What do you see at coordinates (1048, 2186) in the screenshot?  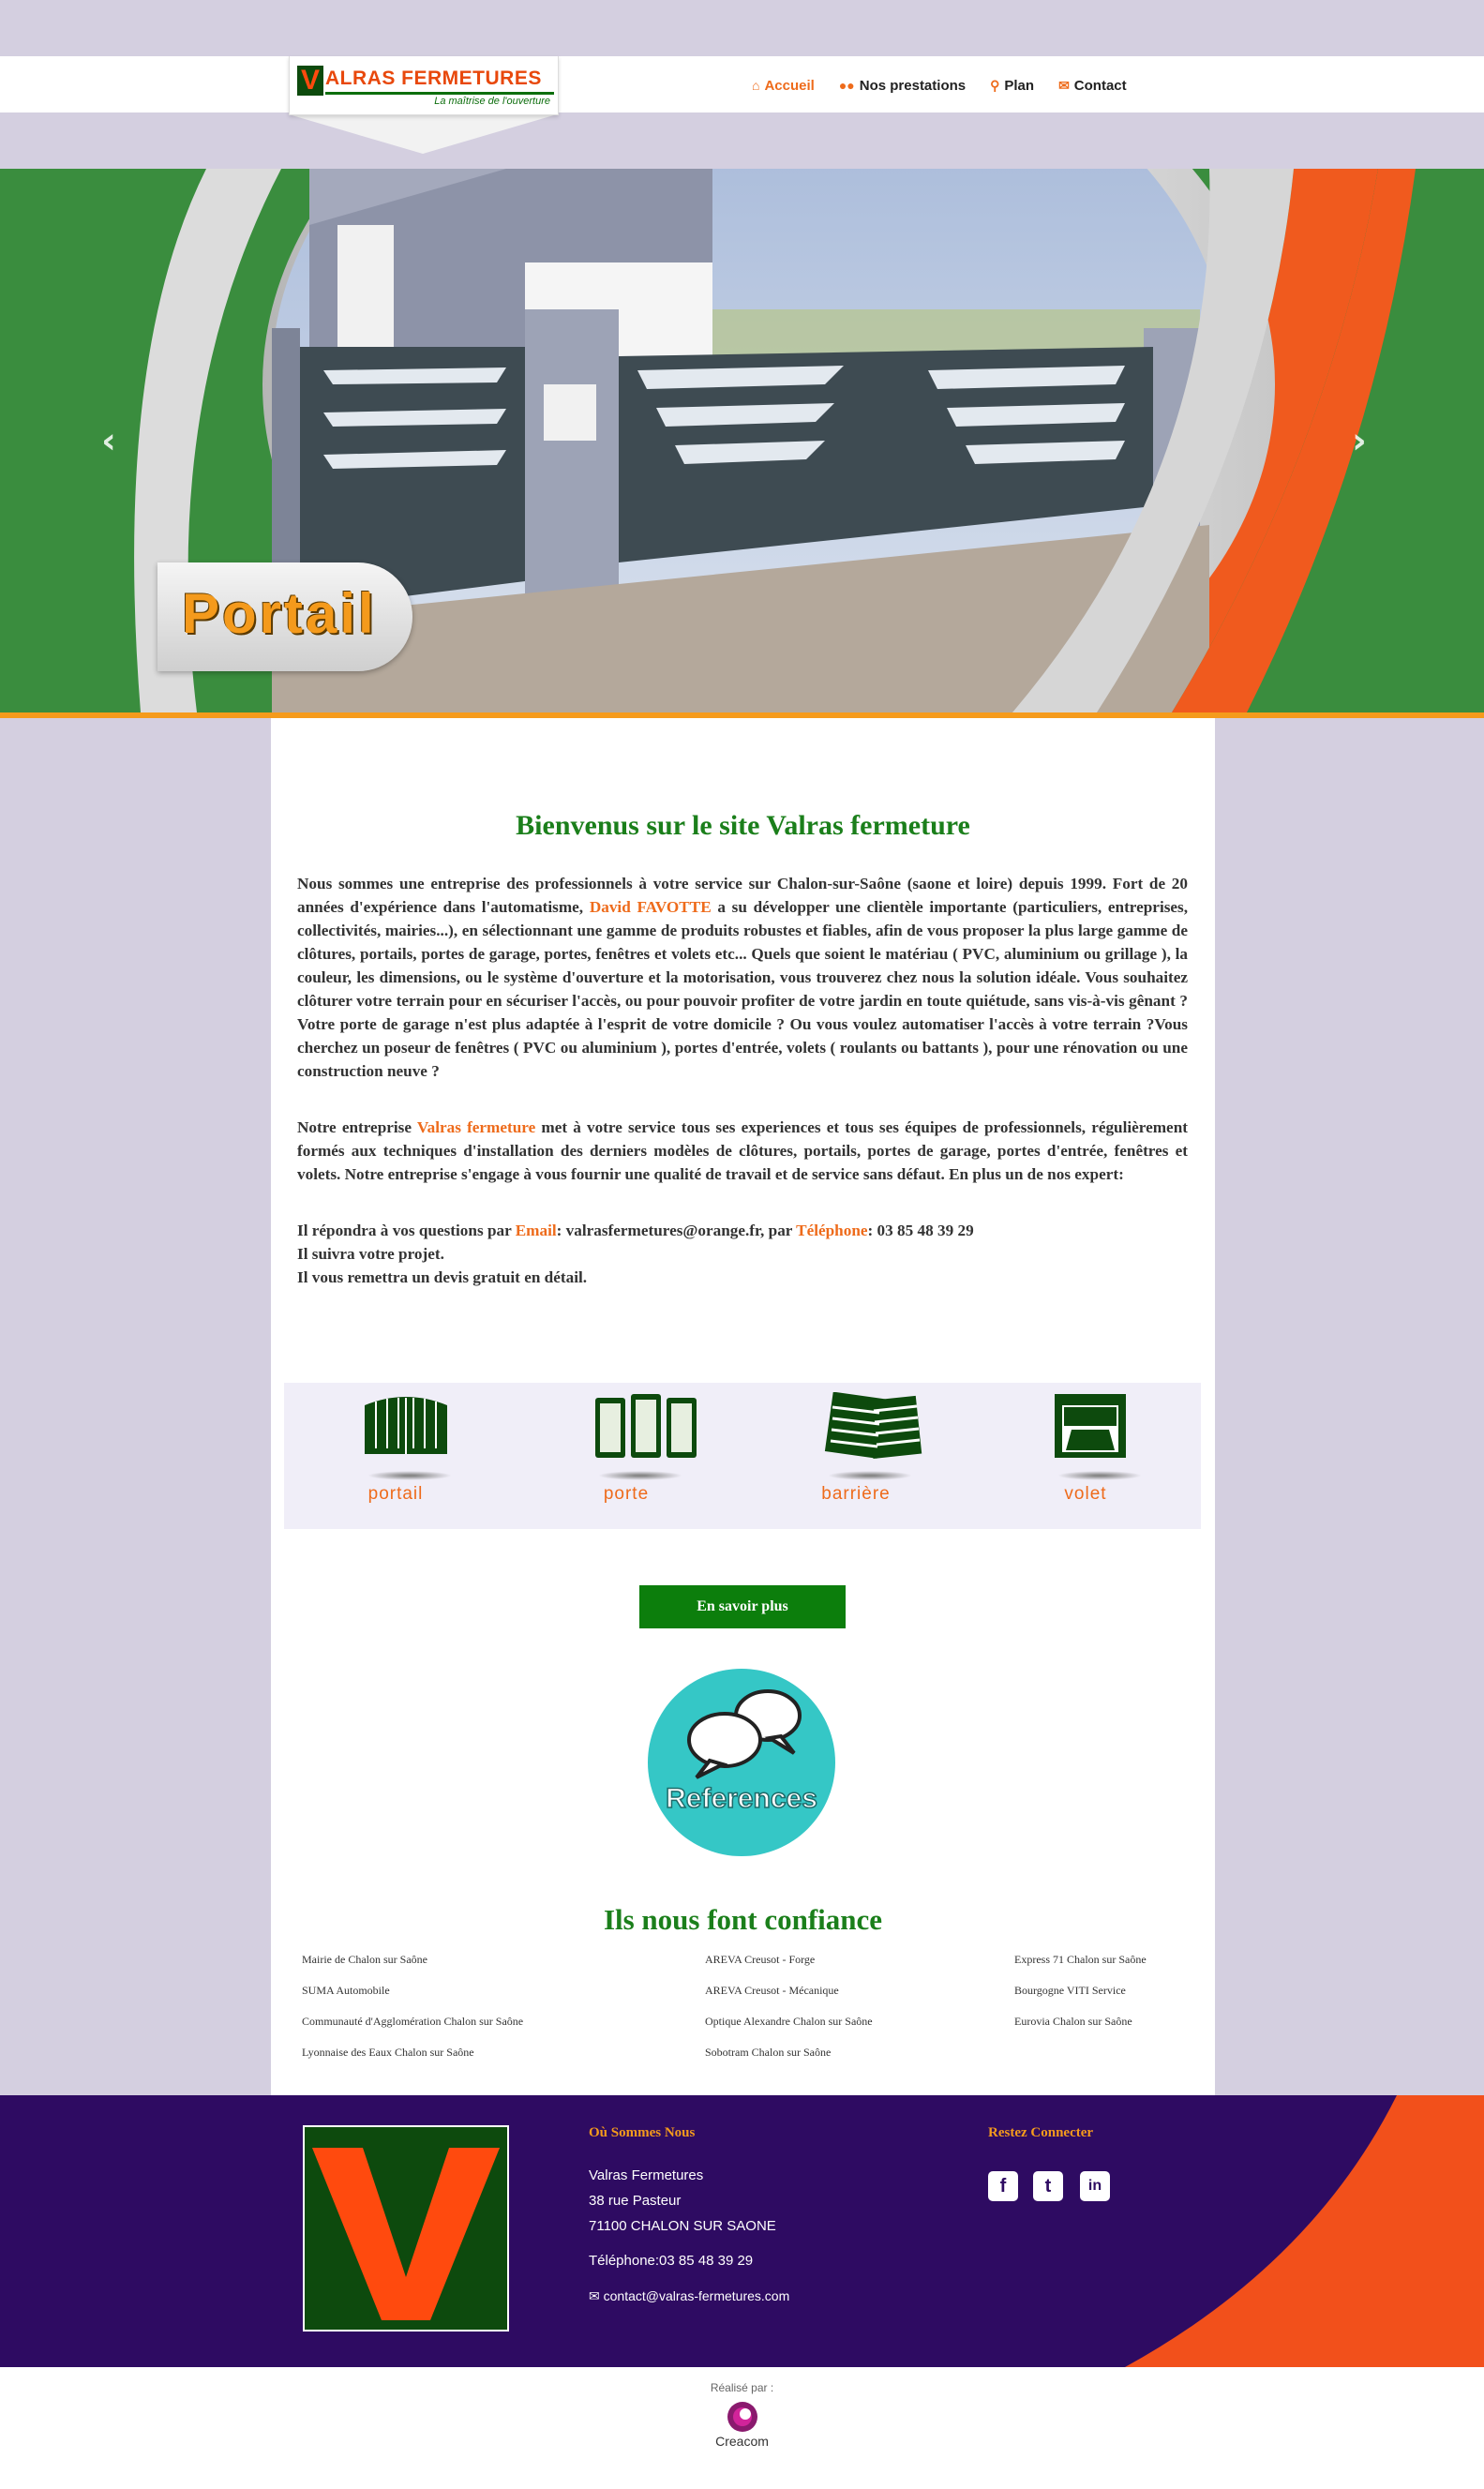 I see `twitter-icon: t` at bounding box center [1048, 2186].